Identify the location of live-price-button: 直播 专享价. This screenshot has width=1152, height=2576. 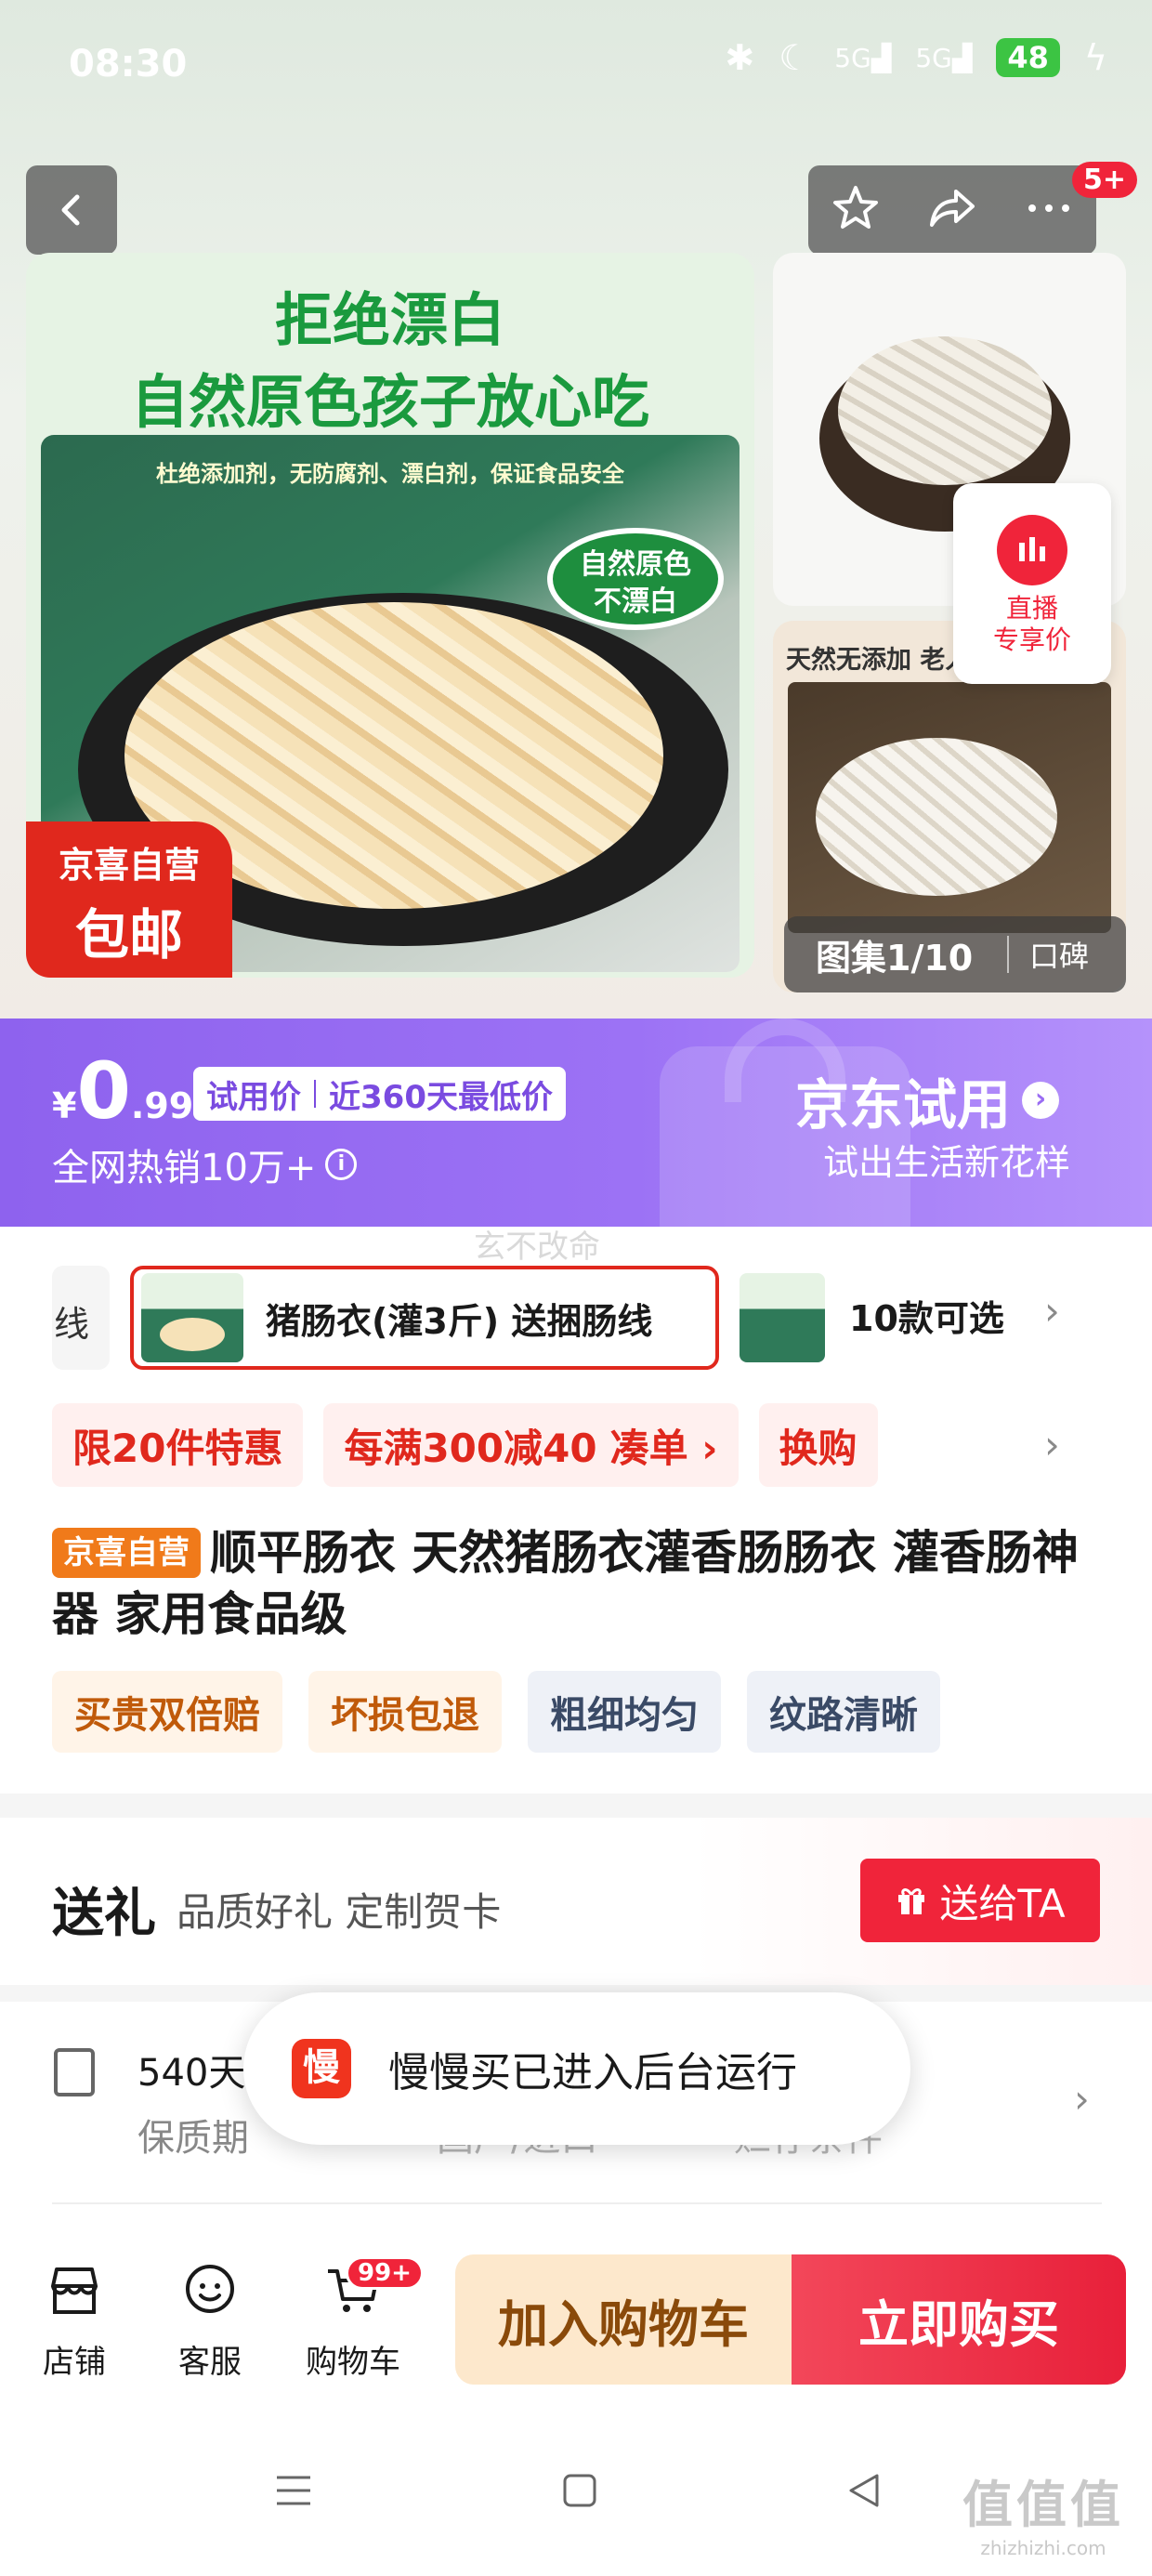
(1032, 583).